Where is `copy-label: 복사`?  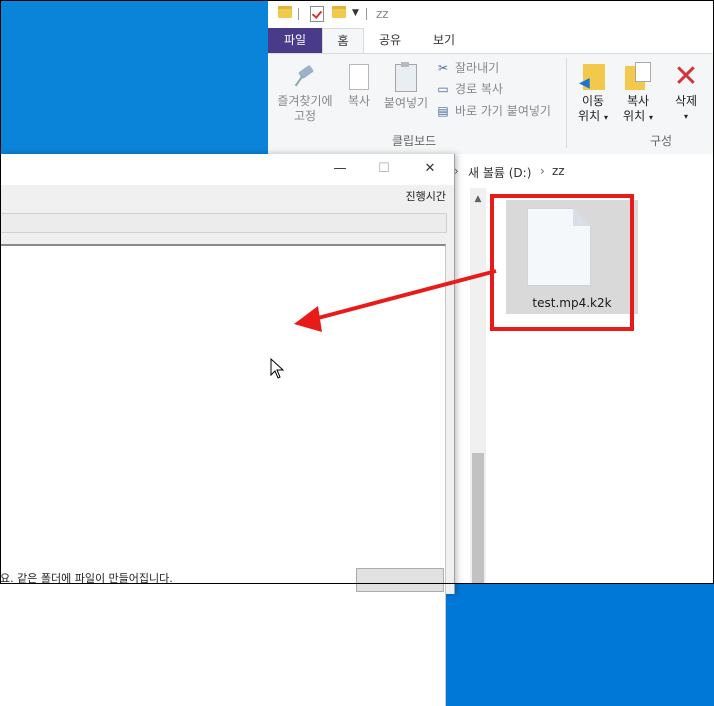 copy-label: 복사 is located at coordinates (359, 101).